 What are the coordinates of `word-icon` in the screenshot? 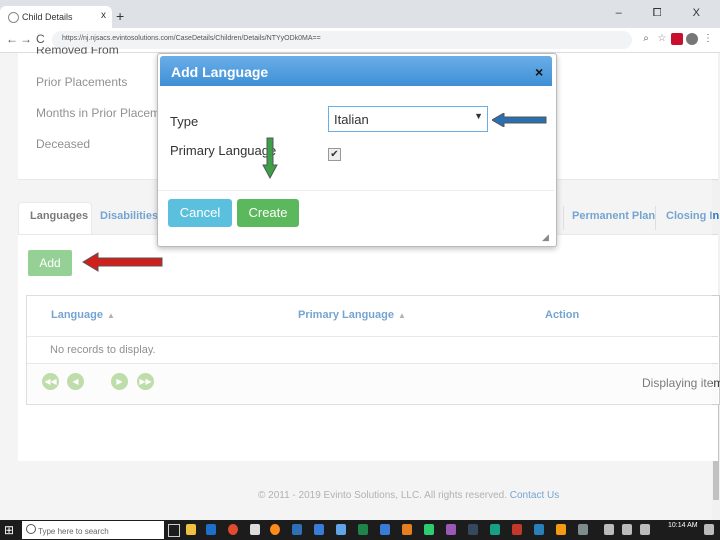 It's located at (319, 529).